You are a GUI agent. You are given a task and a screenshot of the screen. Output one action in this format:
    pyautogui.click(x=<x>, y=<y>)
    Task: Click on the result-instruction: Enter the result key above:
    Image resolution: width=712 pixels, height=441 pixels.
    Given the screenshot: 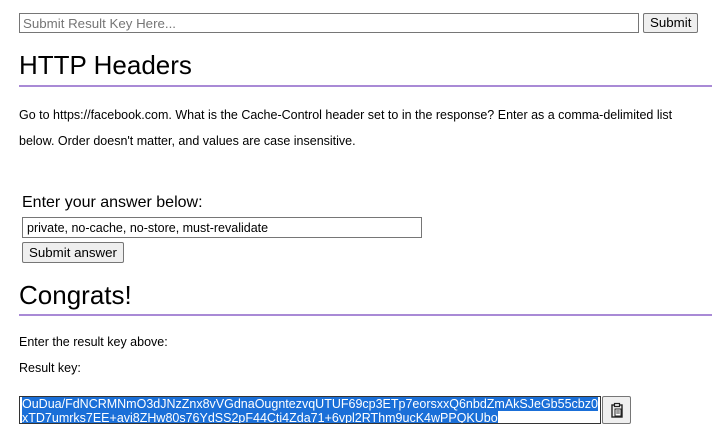 What is the action you would take?
    pyautogui.click(x=93, y=342)
    